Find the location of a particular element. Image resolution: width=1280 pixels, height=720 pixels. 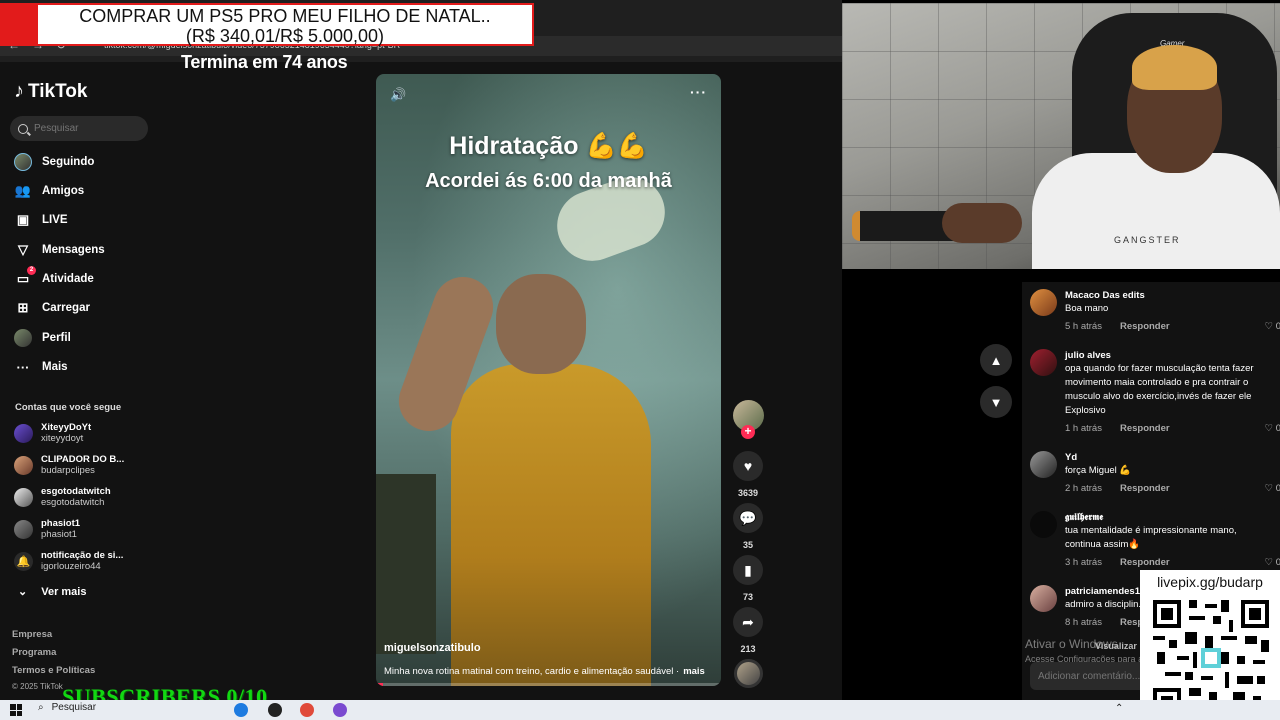

volume-icon: 🔊 is located at coordinates (398, 95).